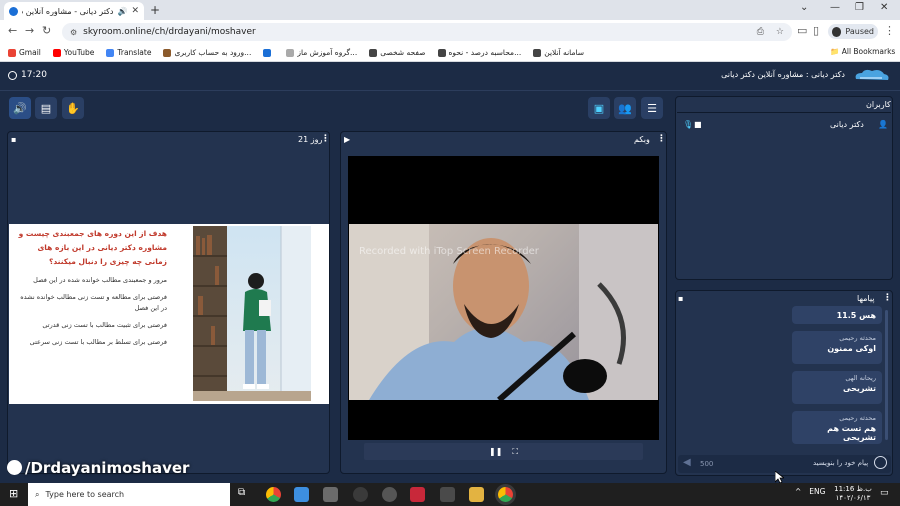  What do you see at coordinates (447, 494) in the screenshot?
I see `settings-taskbar-icon` at bounding box center [447, 494].